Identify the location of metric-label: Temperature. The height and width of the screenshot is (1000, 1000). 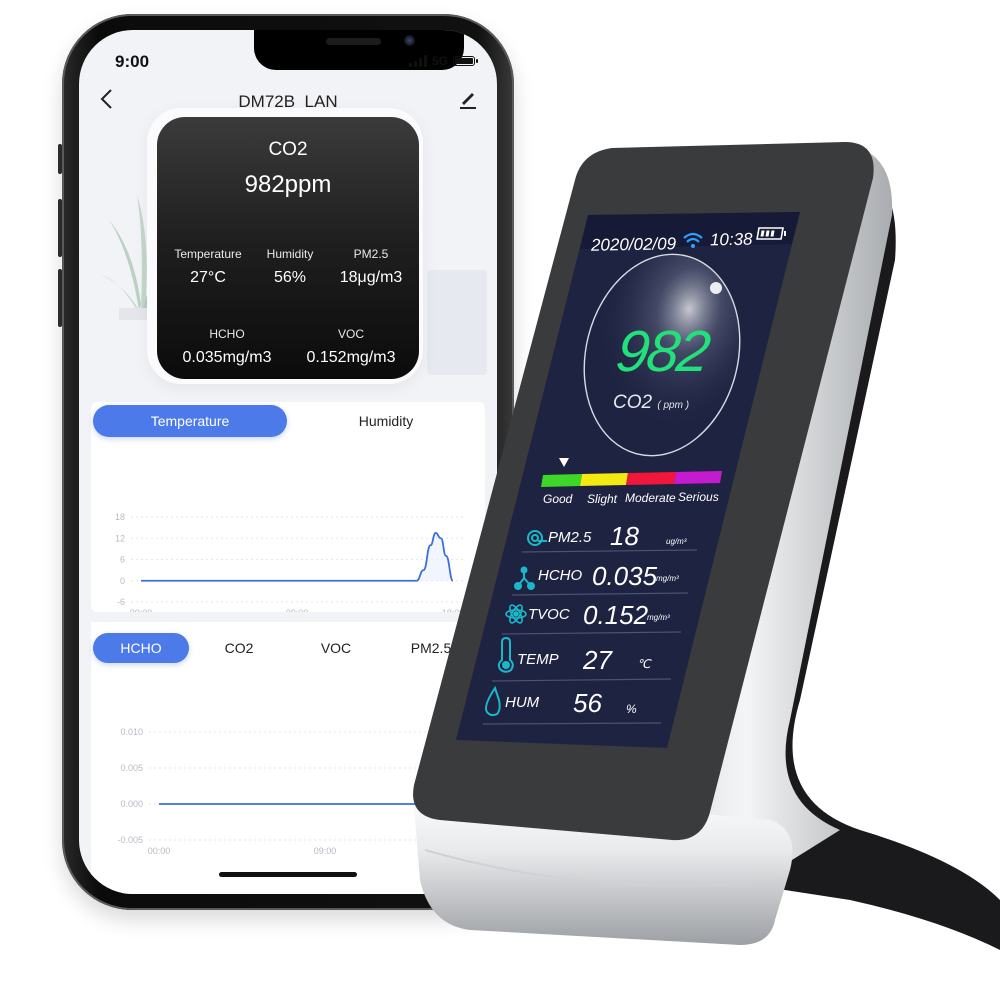
(208, 254).